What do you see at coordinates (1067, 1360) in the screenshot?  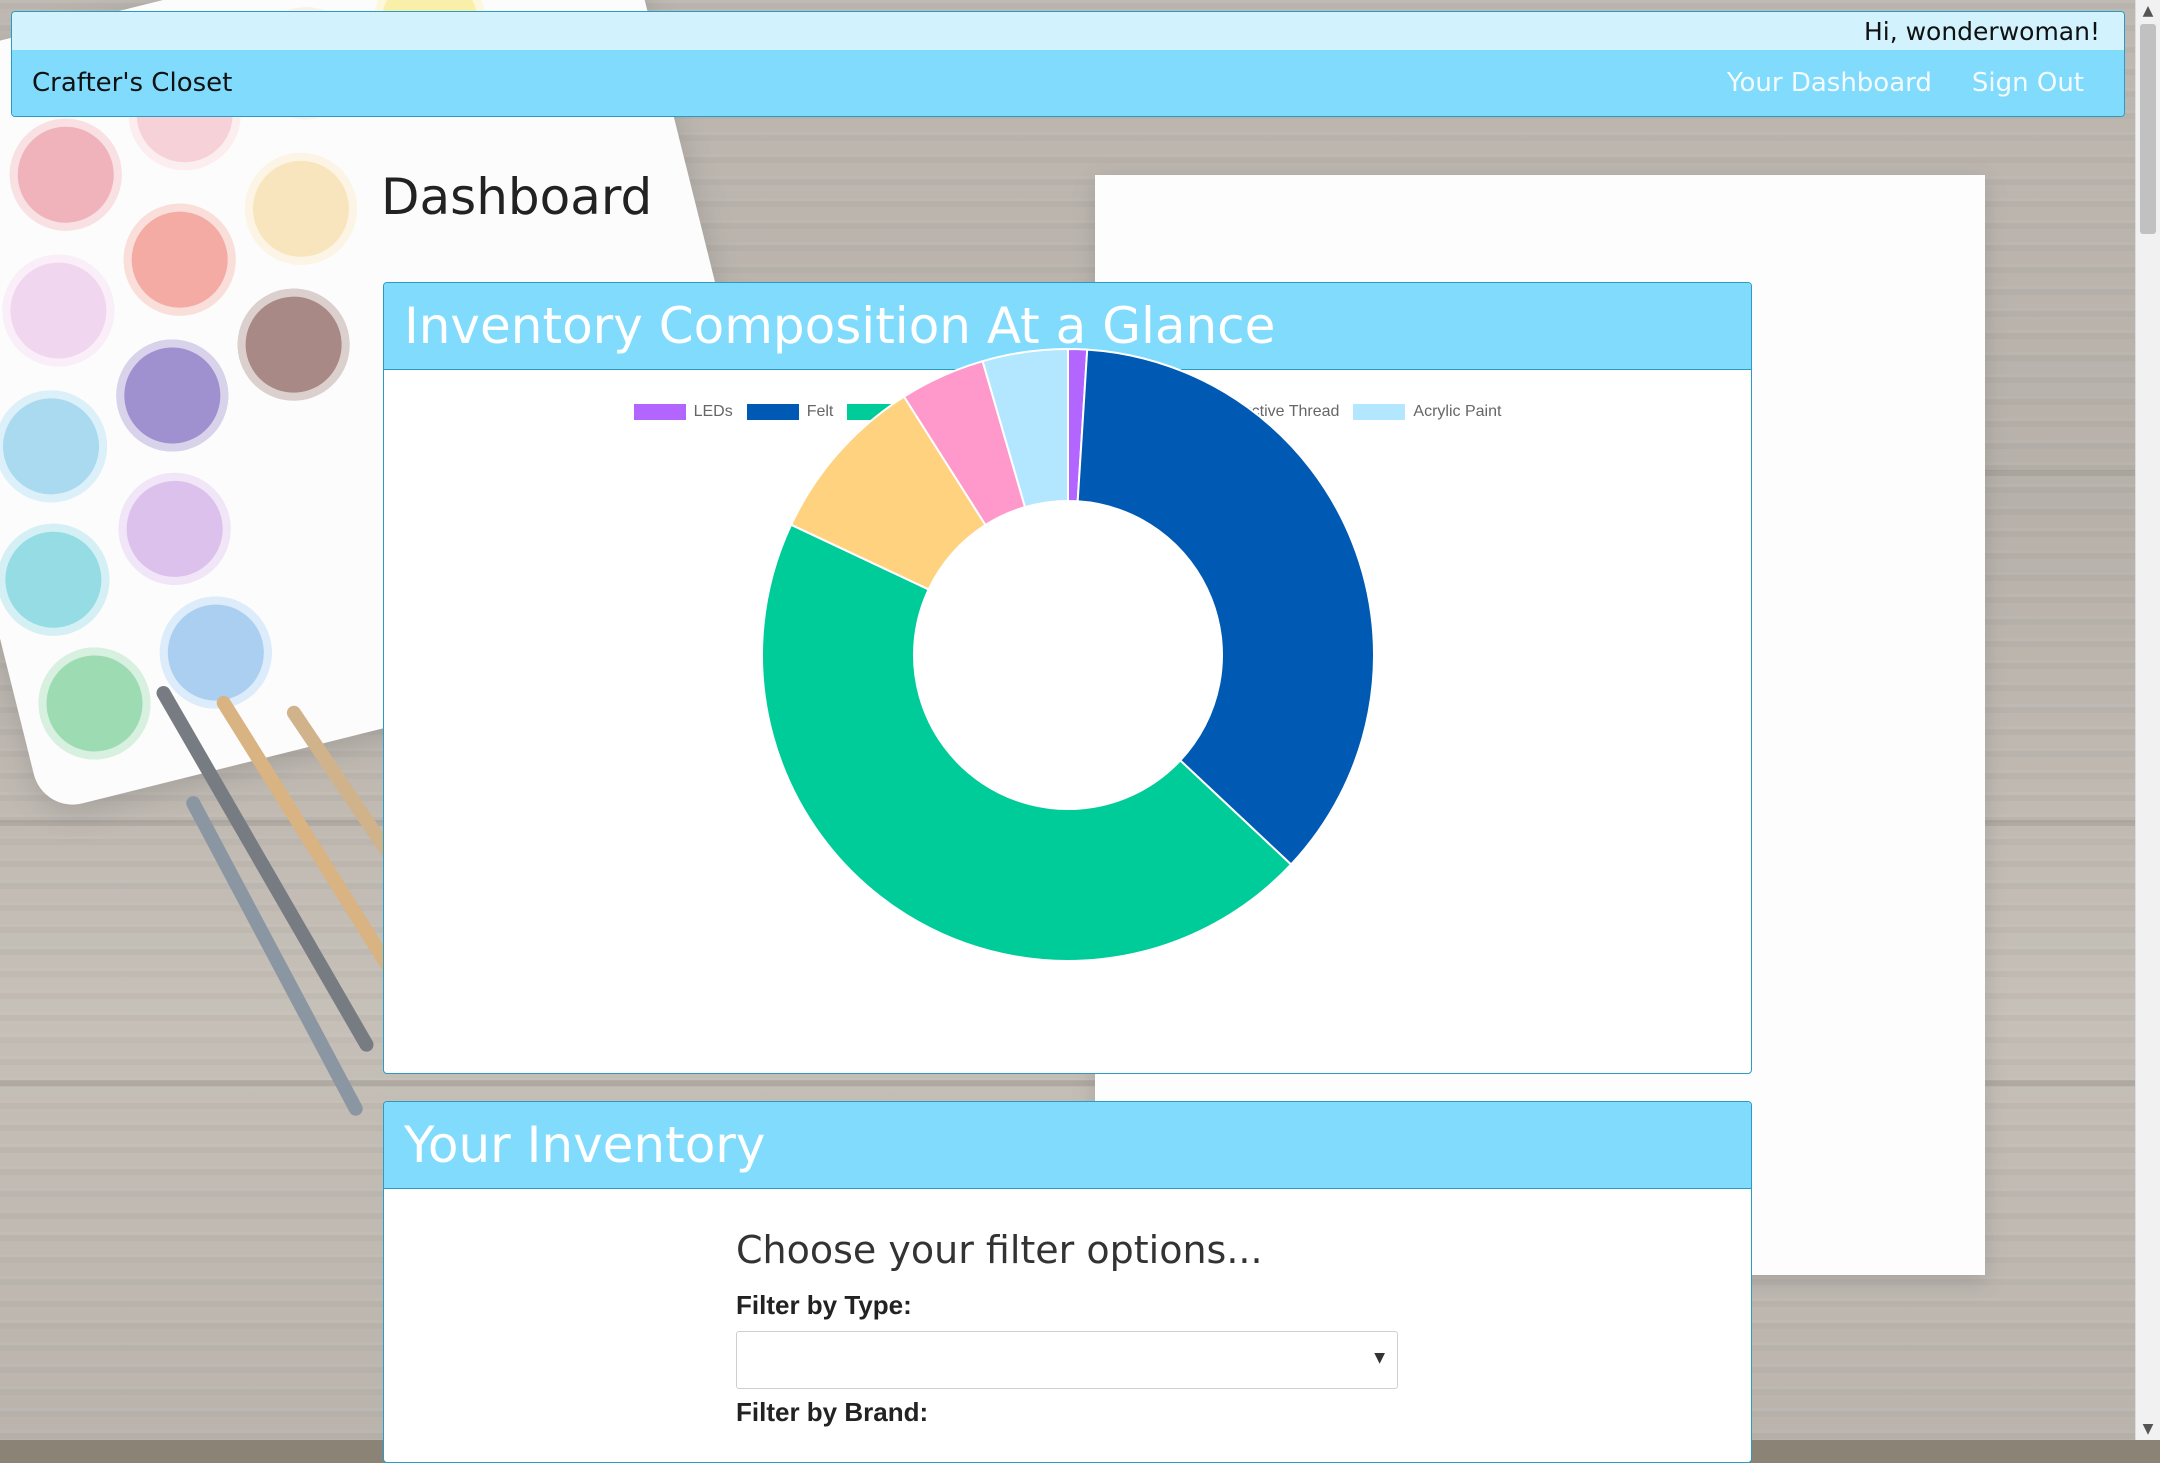 I see `filter-type-select: ▼` at bounding box center [1067, 1360].